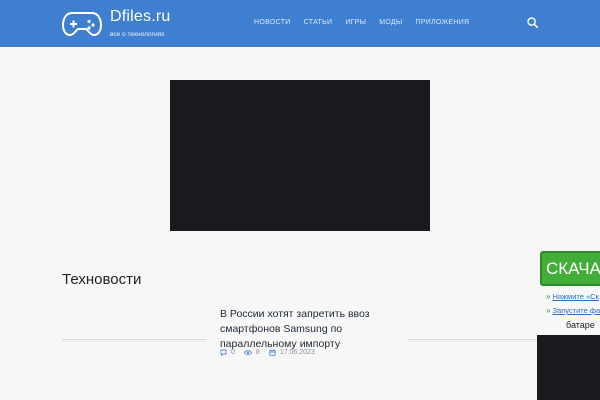  I want to click on nav-item-mods: Моды, so click(390, 22).